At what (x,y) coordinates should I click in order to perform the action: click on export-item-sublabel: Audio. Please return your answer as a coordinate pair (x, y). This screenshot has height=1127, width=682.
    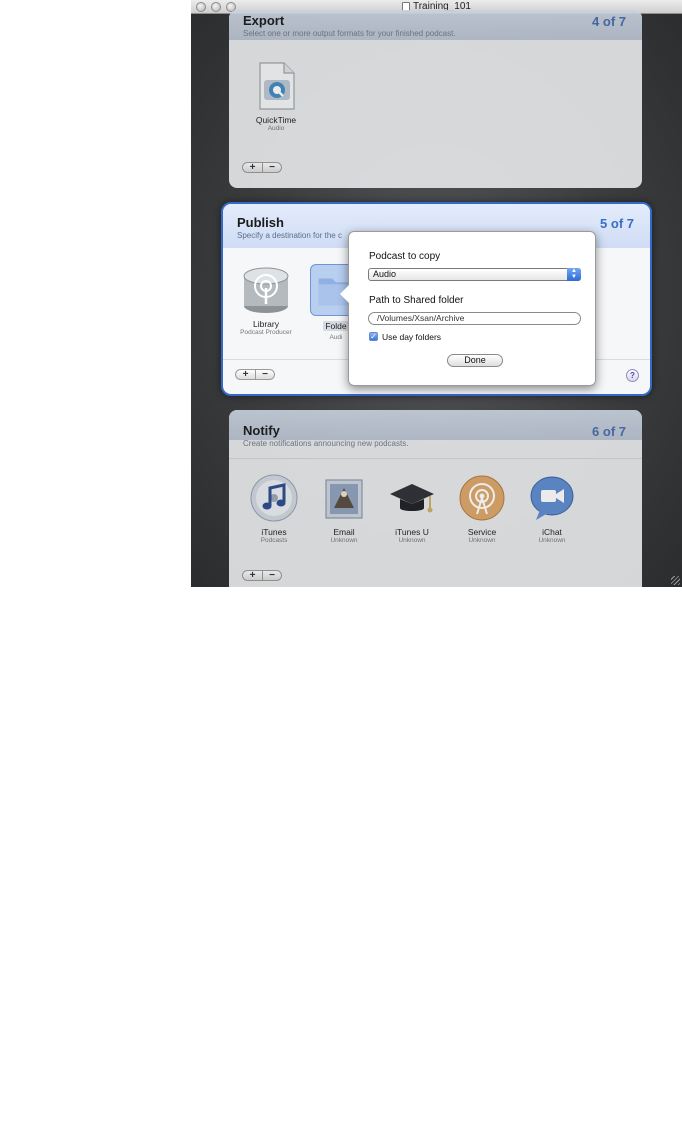
    Looking at the image, I should click on (276, 128).